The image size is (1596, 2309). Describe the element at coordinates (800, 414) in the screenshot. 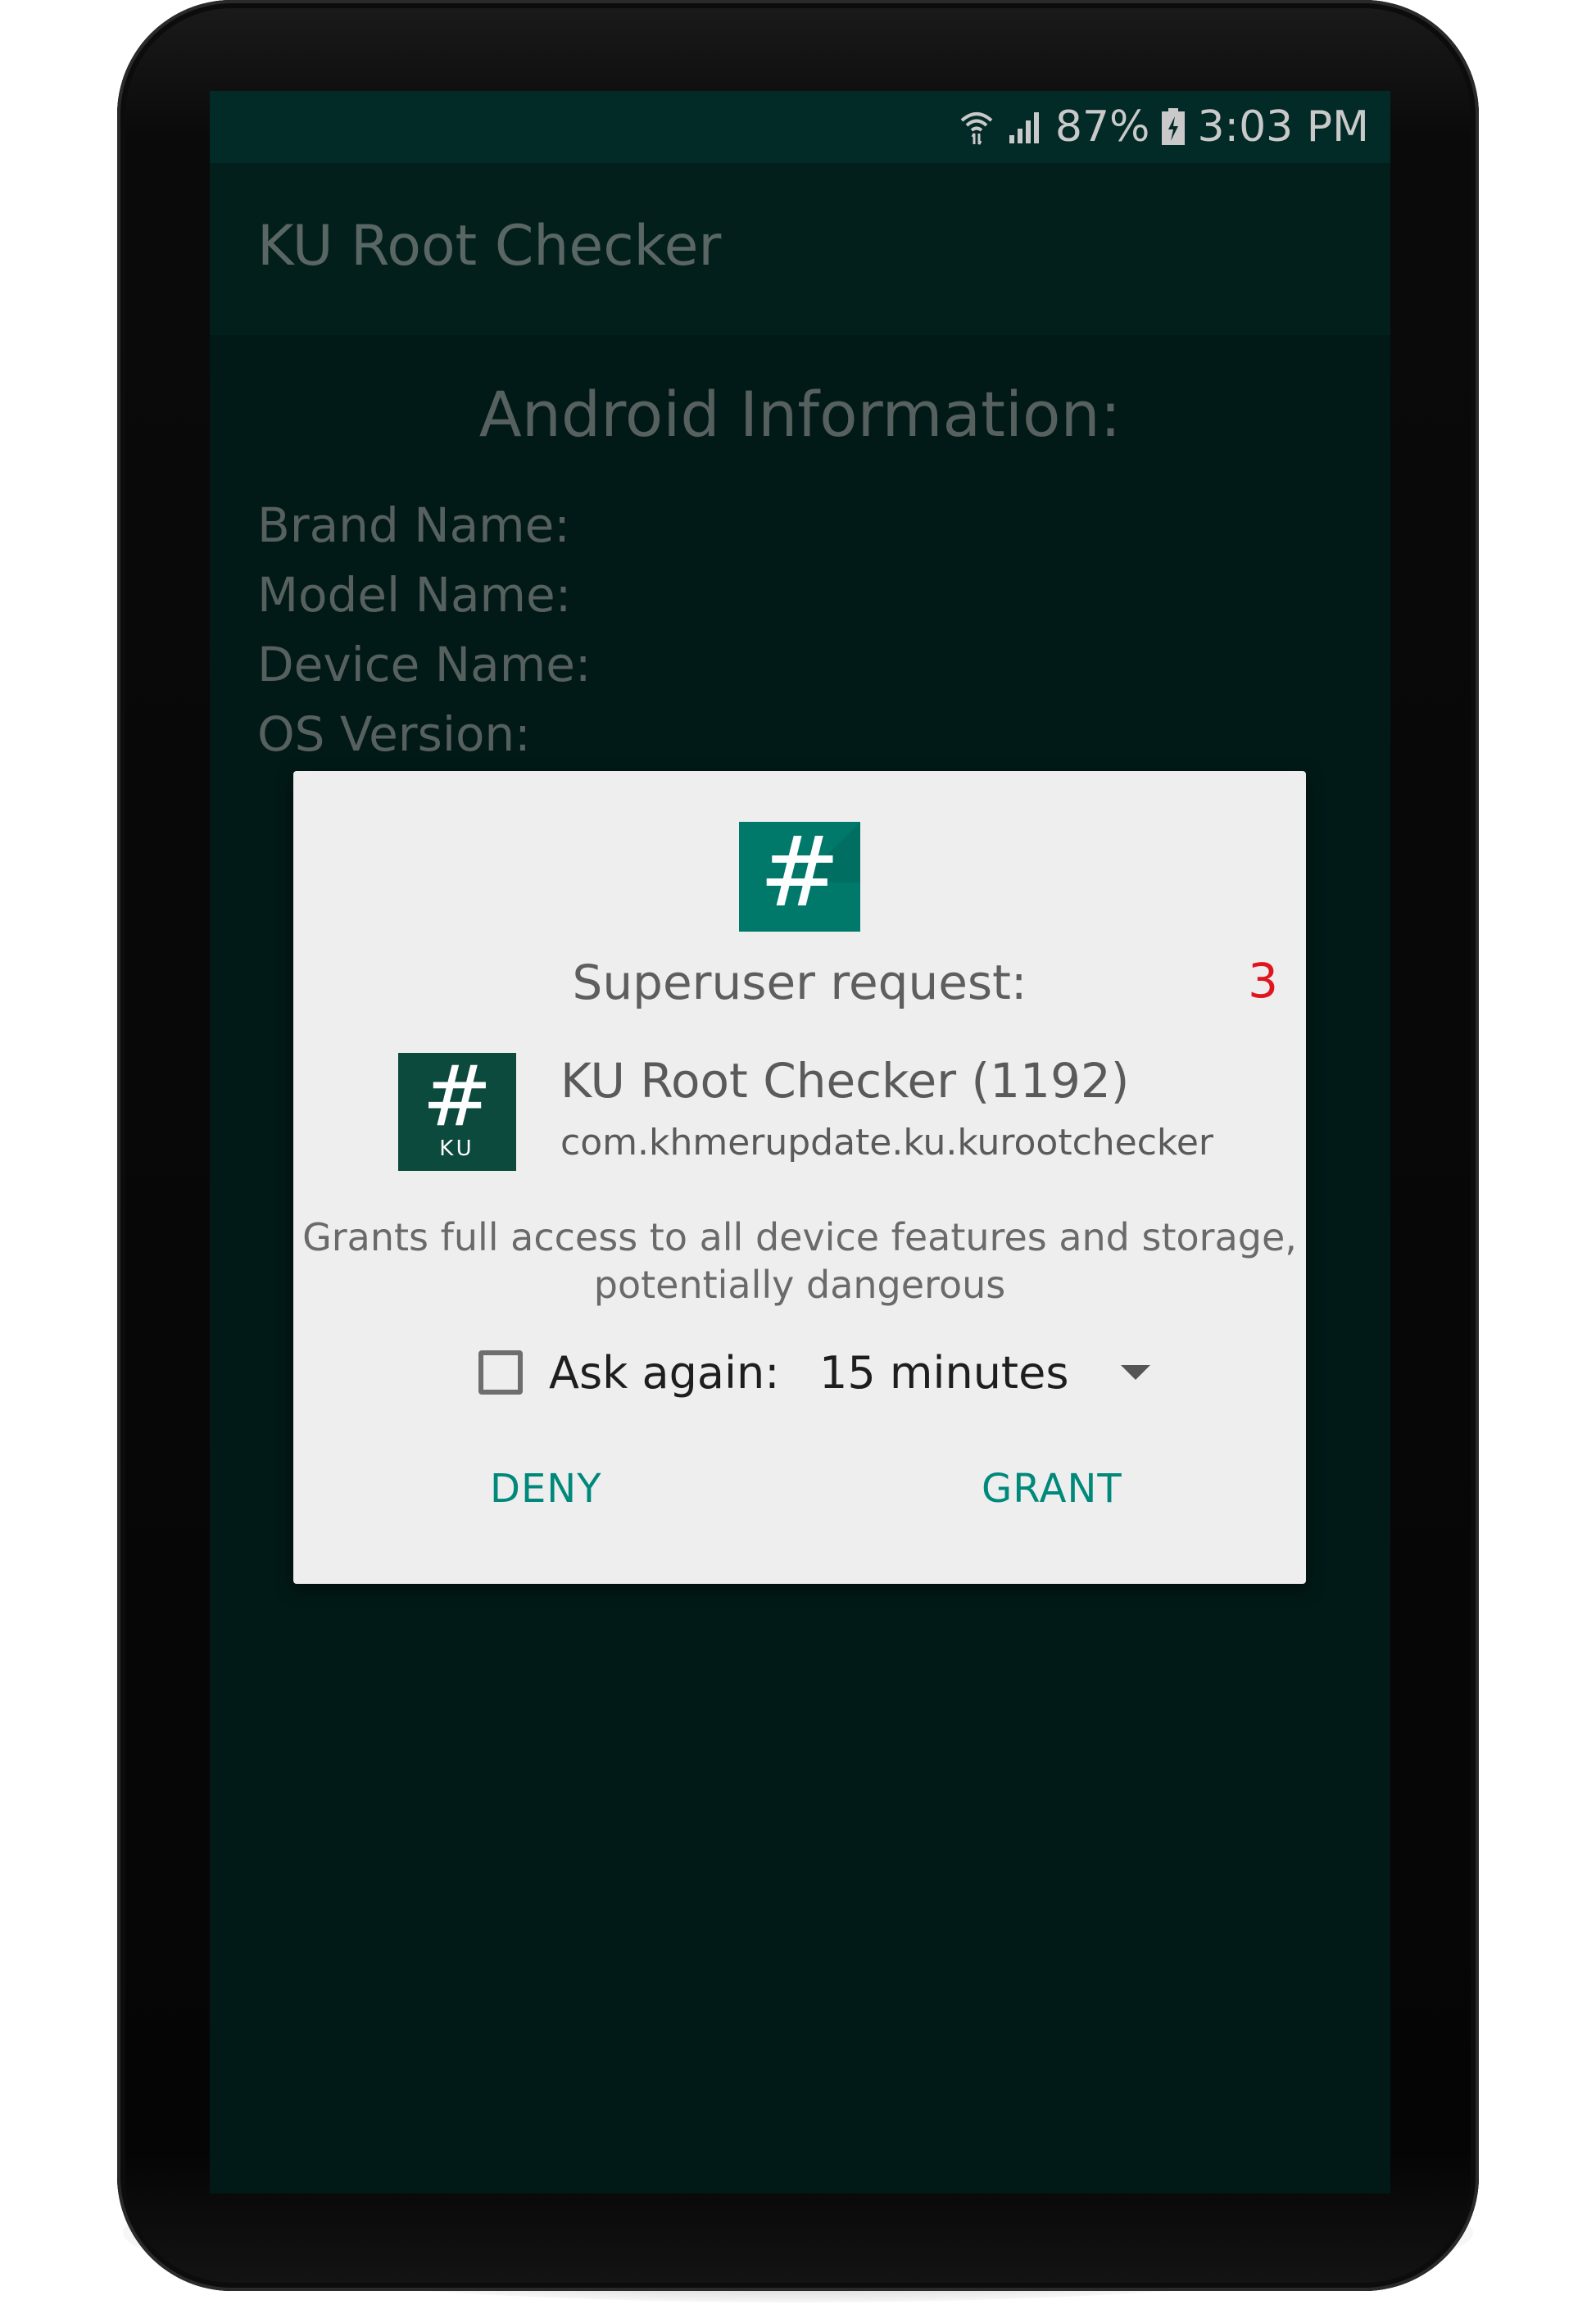

I see `android-info-heading: Android Information:` at that location.